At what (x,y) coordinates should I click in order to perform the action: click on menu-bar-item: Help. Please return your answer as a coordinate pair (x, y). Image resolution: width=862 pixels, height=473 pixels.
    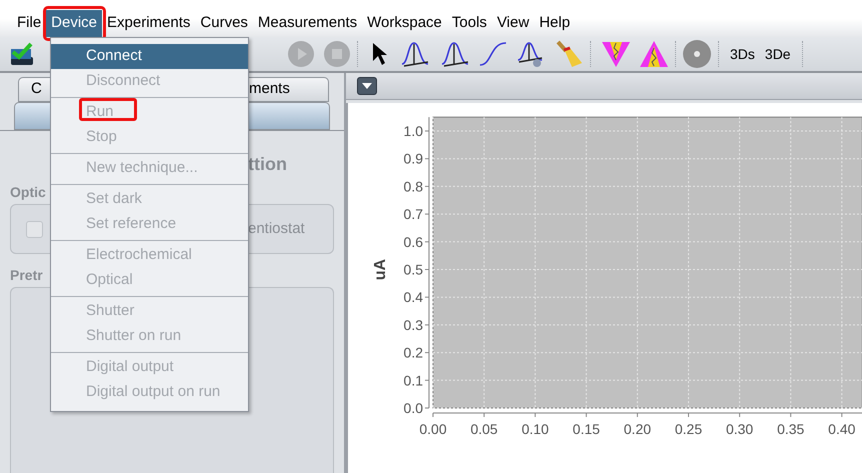
    Looking at the image, I should click on (555, 23).